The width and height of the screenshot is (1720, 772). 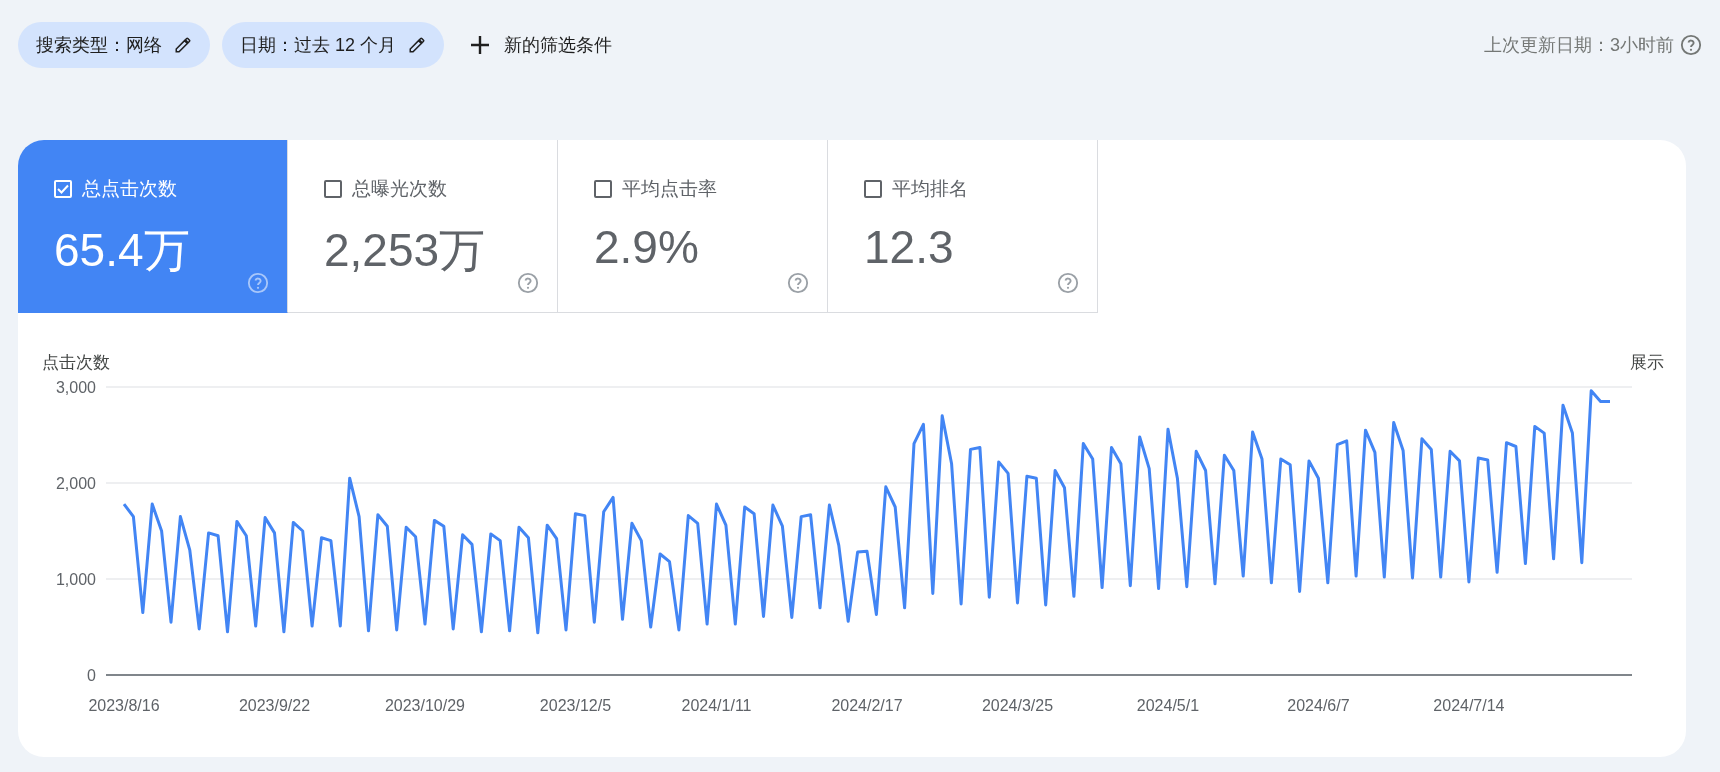 I want to click on metric-label: 平均点击率, so click(x=669, y=189).